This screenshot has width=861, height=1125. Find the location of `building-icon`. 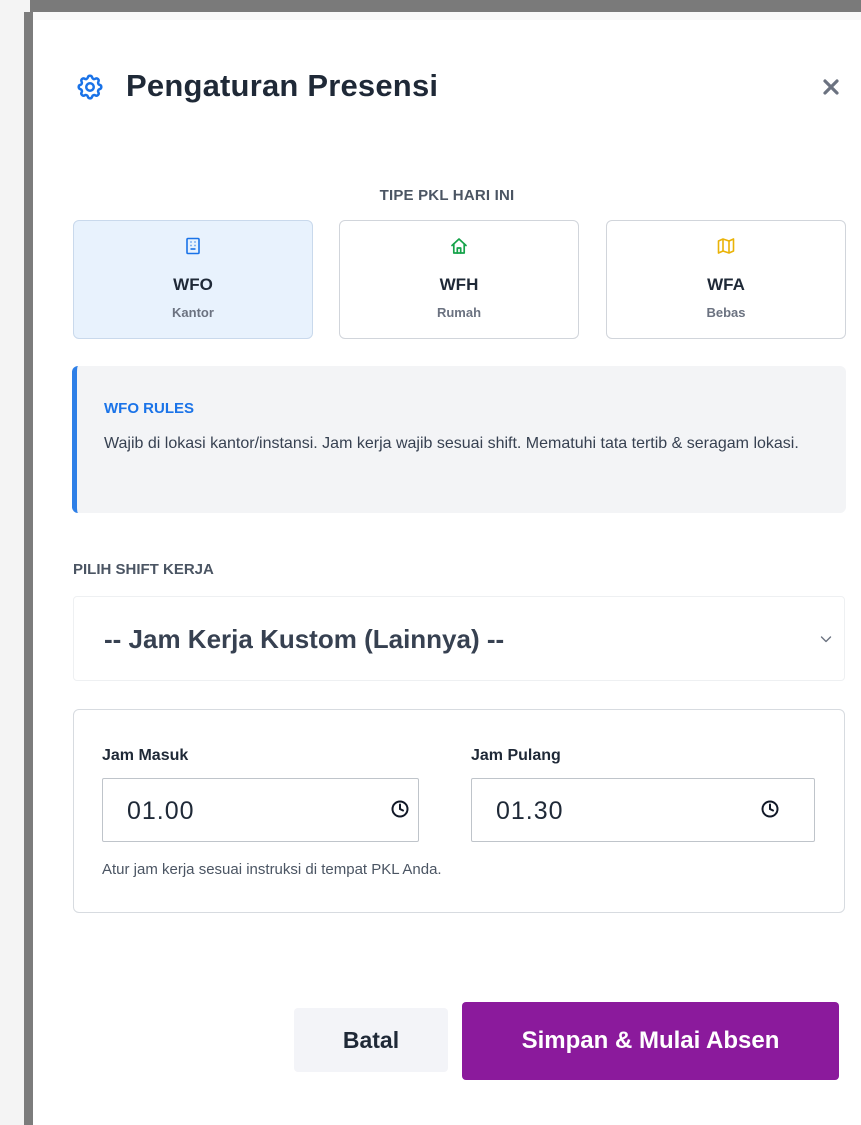

building-icon is located at coordinates (193, 246).